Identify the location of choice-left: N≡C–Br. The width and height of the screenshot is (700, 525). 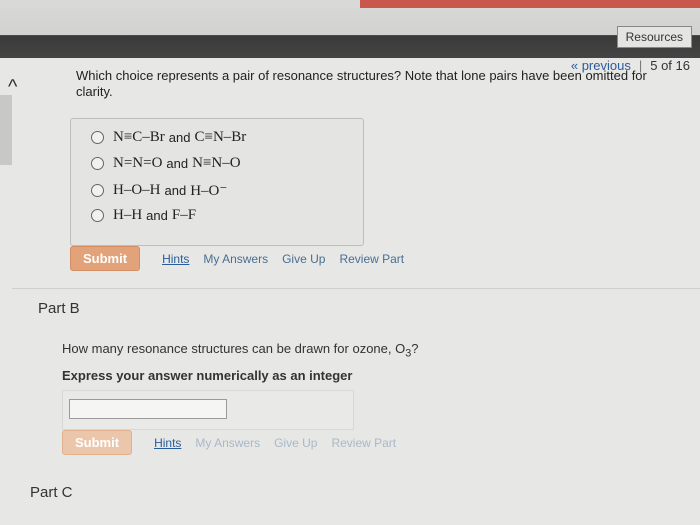
(139, 137).